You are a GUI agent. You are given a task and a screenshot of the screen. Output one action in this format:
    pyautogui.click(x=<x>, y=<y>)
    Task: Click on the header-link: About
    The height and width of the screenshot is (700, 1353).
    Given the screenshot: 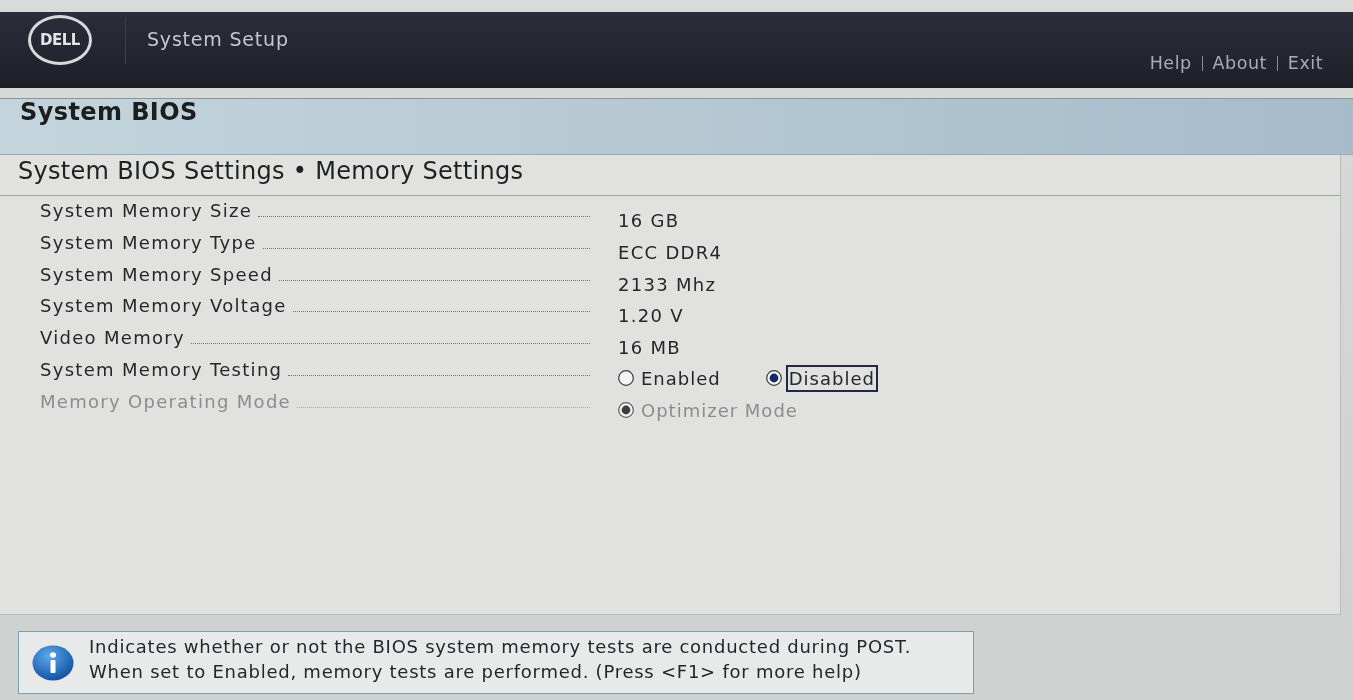 What is the action you would take?
    pyautogui.click(x=1239, y=63)
    